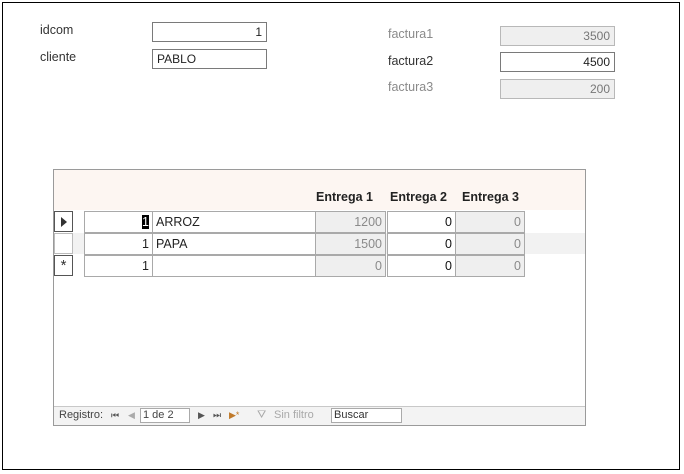  Describe the element at coordinates (58, 57) in the screenshot. I see `cliente-label: cliente` at that location.